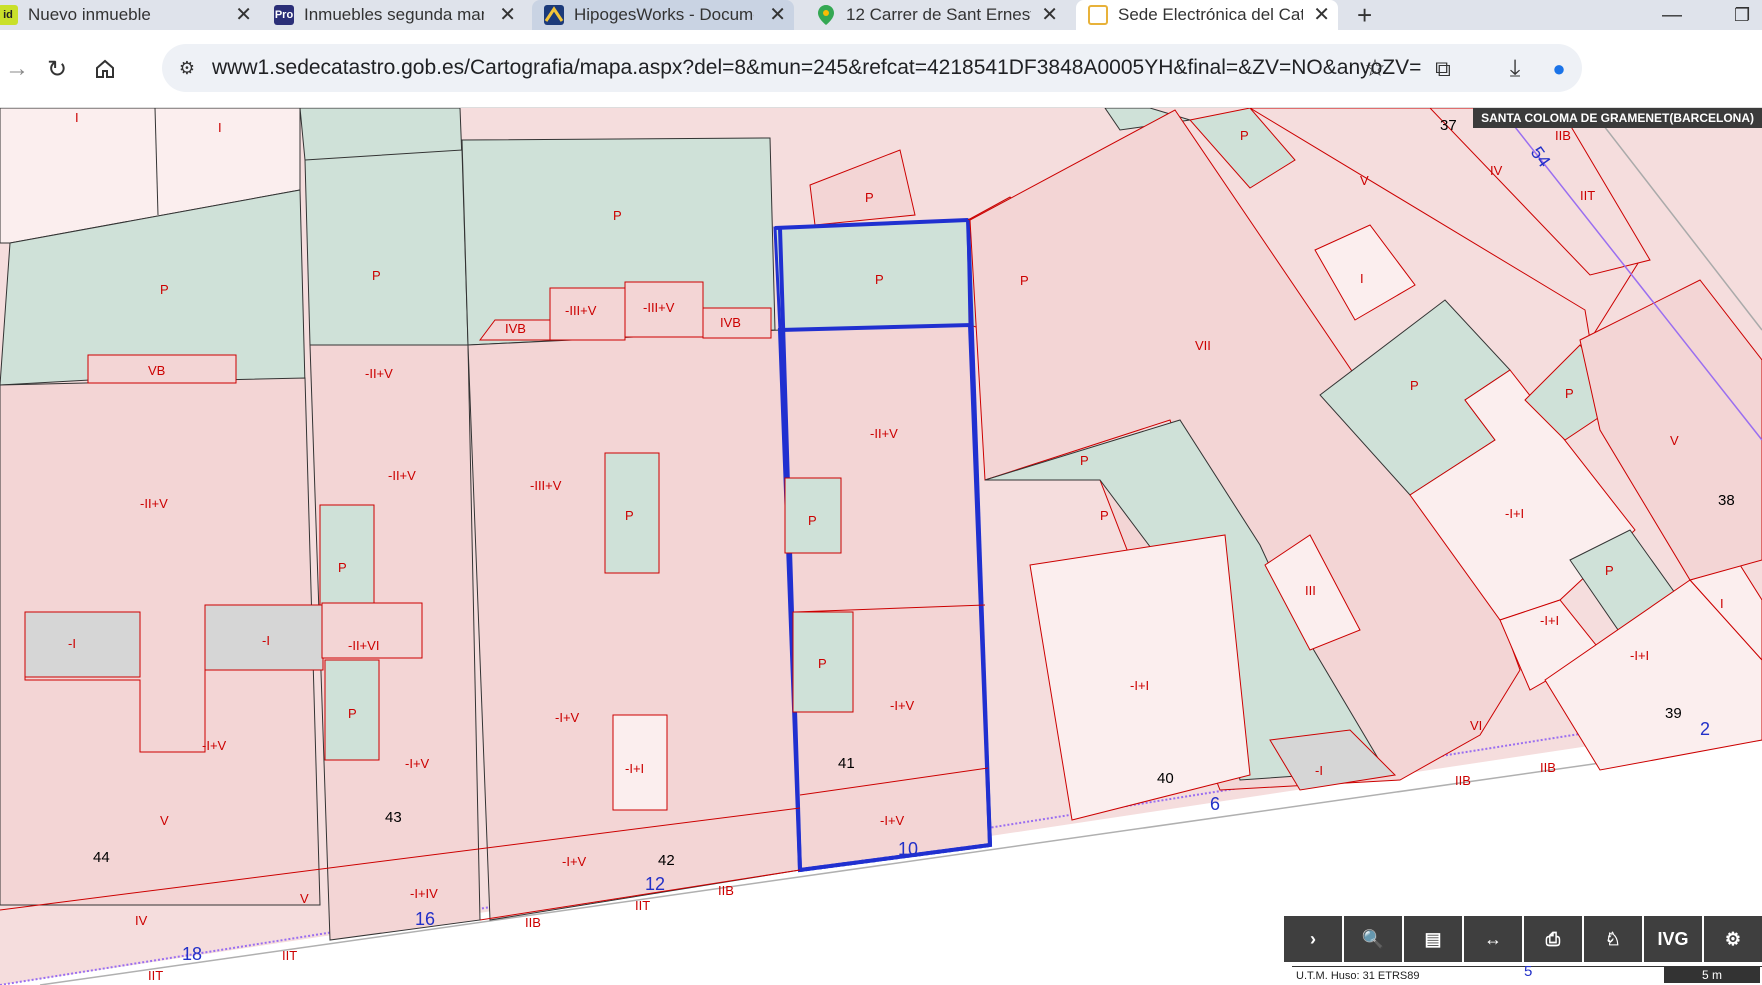 The width and height of the screenshot is (1762, 985). I want to click on map-label: -I+IV, so click(424, 893).